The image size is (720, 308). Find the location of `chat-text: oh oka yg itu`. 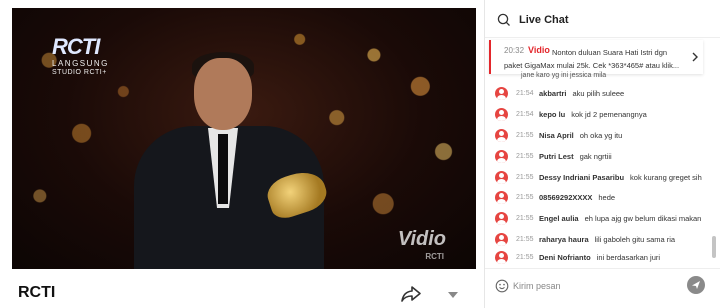

chat-text: oh oka yg itu is located at coordinates (601, 135).